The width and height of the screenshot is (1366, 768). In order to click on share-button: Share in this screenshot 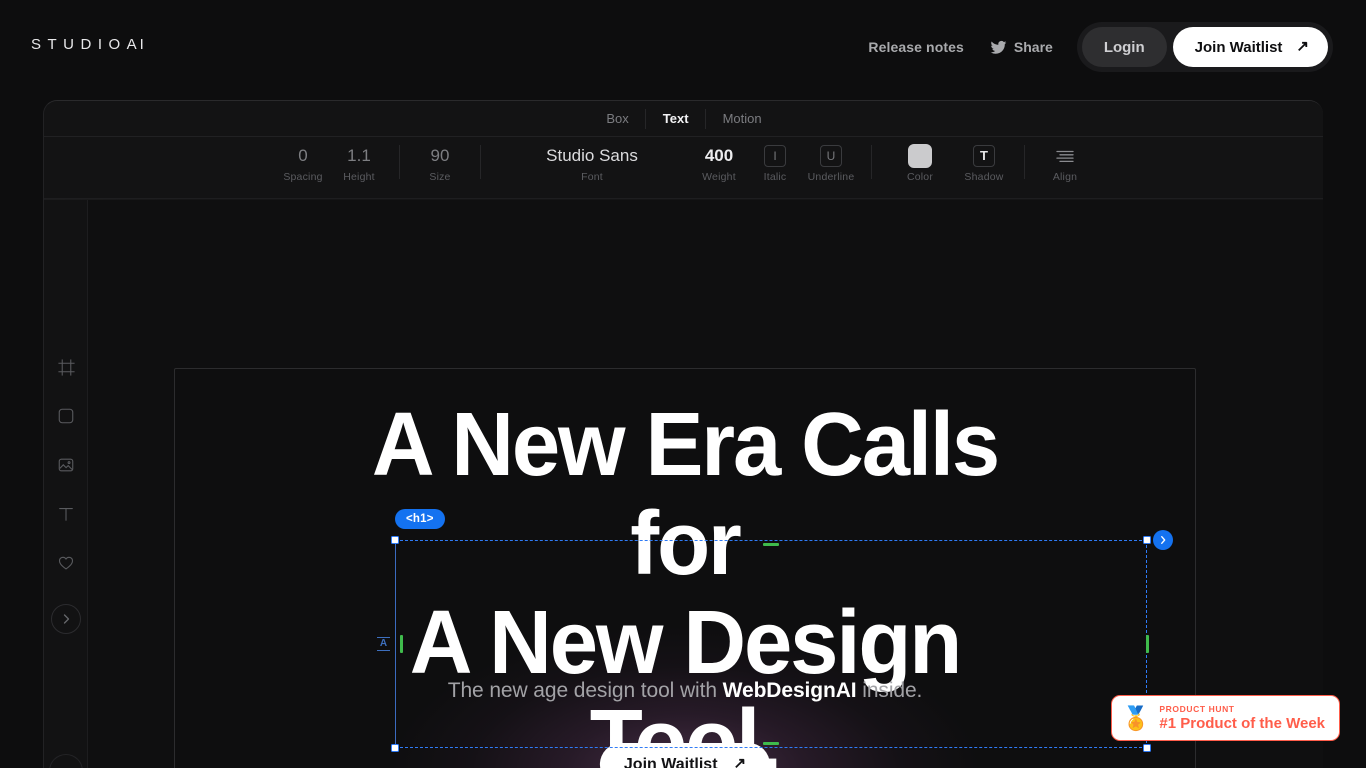, I will do `click(1021, 47)`.